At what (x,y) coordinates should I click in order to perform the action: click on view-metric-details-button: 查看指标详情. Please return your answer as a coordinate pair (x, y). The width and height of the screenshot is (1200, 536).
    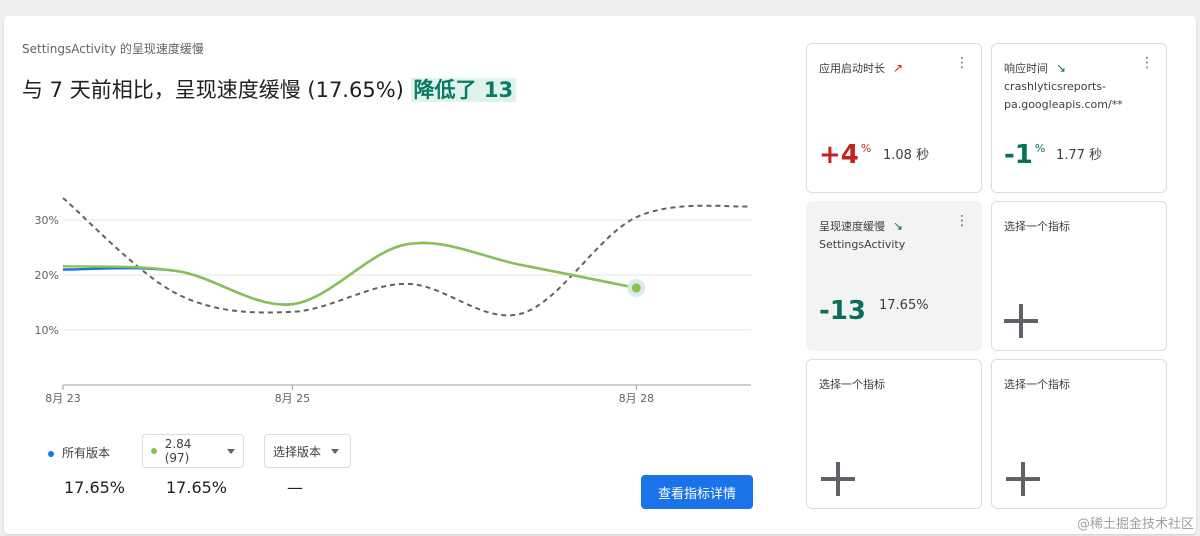
    Looking at the image, I should click on (697, 492).